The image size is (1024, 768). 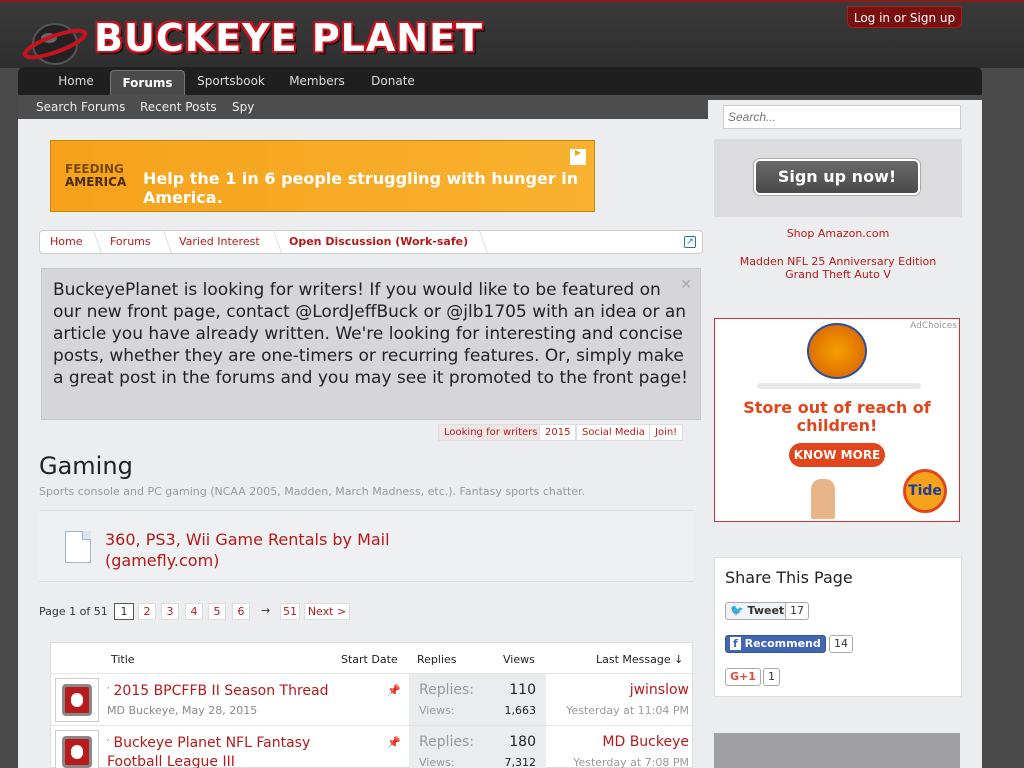 What do you see at coordinates (220, 710) in the screenshot?
I see `thread-date: May 28, 2015` at bounding box center [220, 710].